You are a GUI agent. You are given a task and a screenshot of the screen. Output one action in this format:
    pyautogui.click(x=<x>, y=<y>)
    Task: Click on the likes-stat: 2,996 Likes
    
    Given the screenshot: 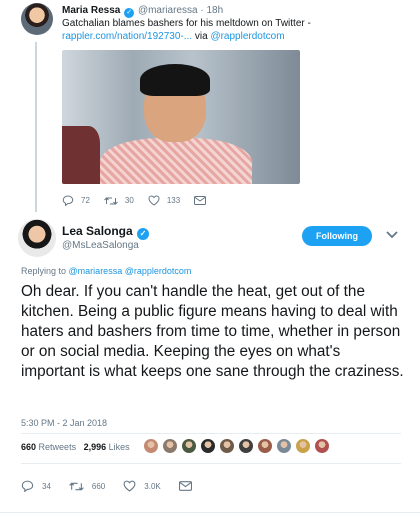 What is the action you would take?
    pyautogui.click(x=107, y=447)
    